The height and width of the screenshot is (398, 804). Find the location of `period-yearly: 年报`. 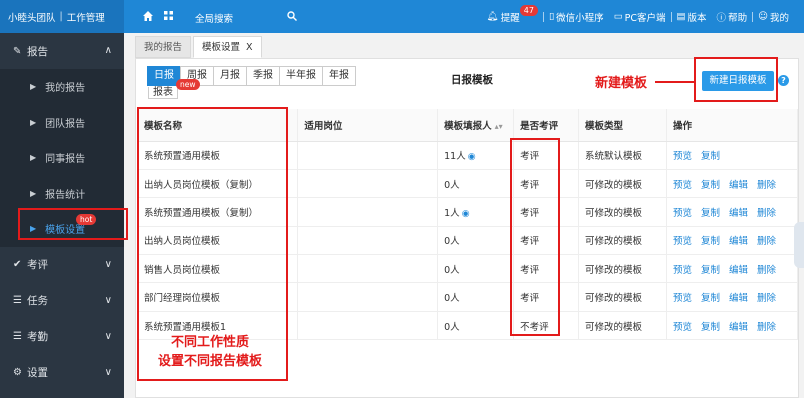

period-yearly: 年报 is located at coordinates (339, 76).